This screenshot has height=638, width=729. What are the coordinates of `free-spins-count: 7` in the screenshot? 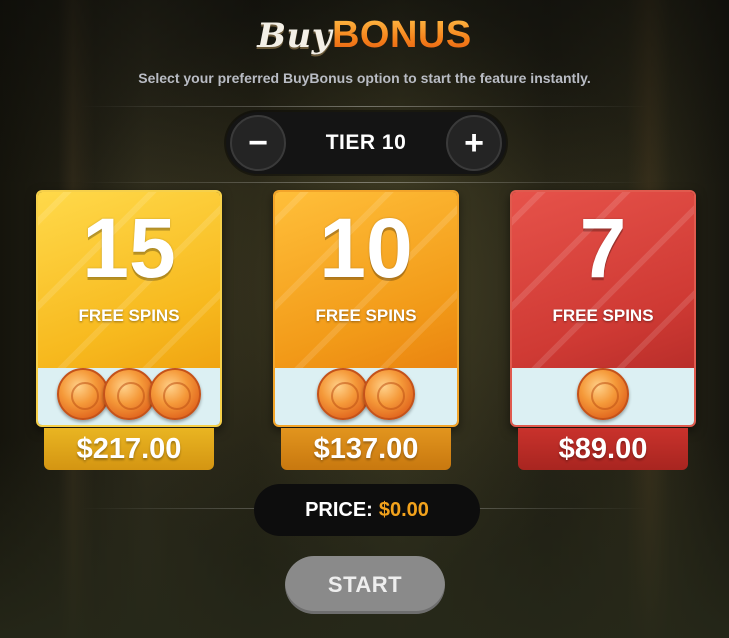 It's located at (603, 248).